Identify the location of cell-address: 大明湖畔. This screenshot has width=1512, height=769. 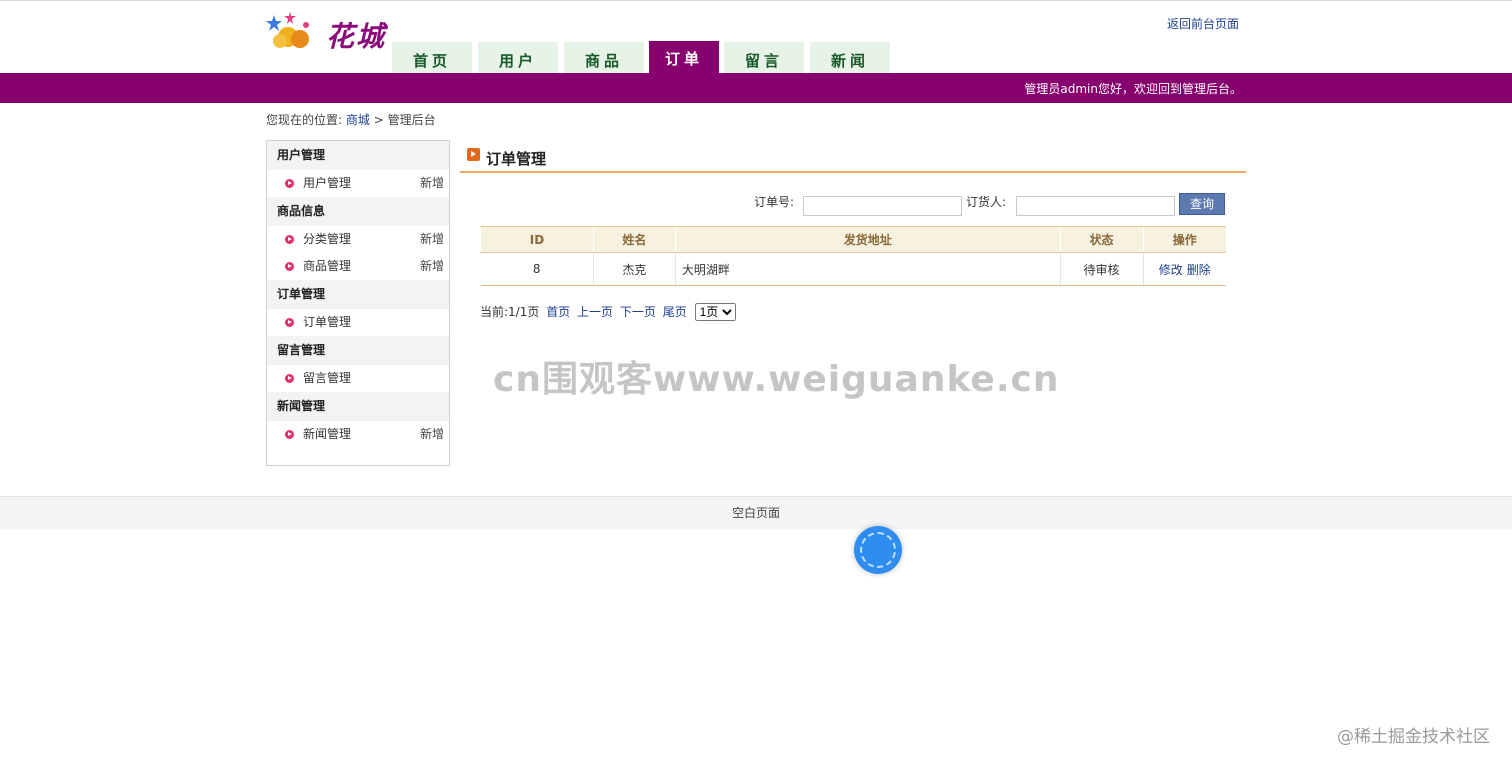
(867, 269).